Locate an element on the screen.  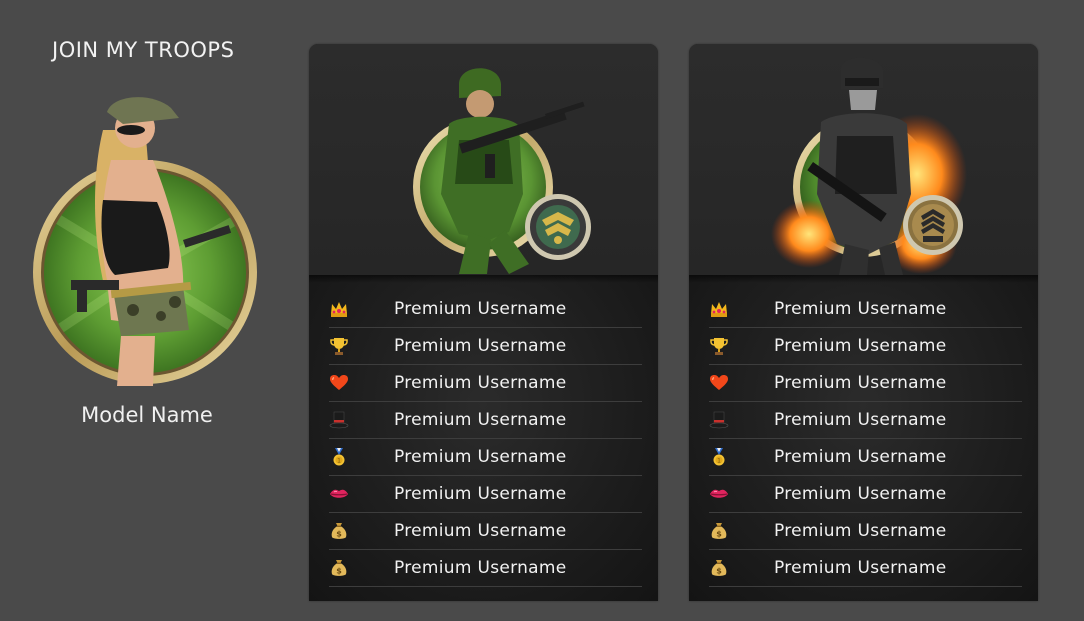
soldier-fire-avatar-icon is located at coordinates (863, 159).